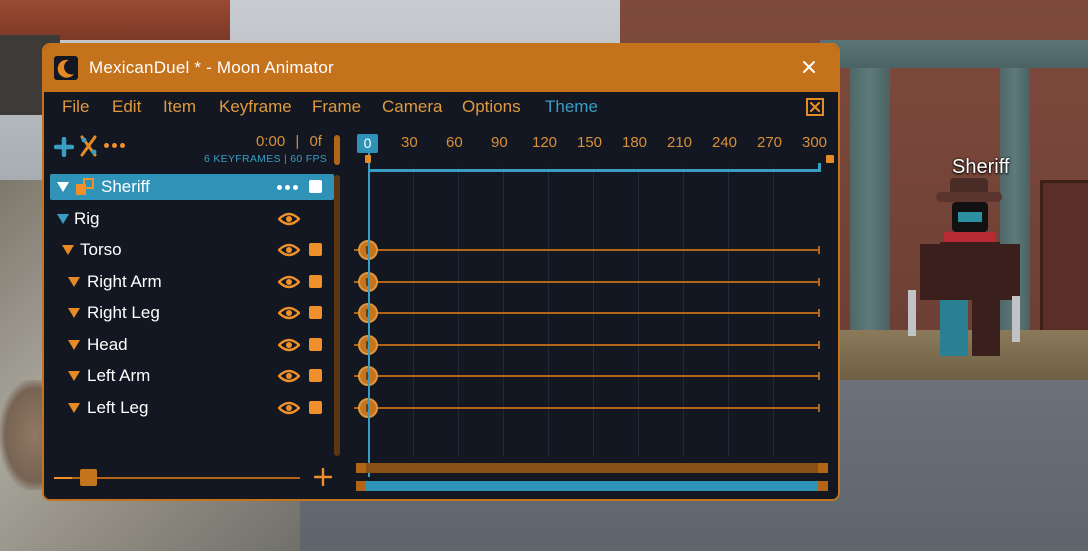 The image size is (1088, 551). What do you see at coordinates (491, 107) in the screenshot?
I see `menu-options: Options` at bounding box center [491, 107].